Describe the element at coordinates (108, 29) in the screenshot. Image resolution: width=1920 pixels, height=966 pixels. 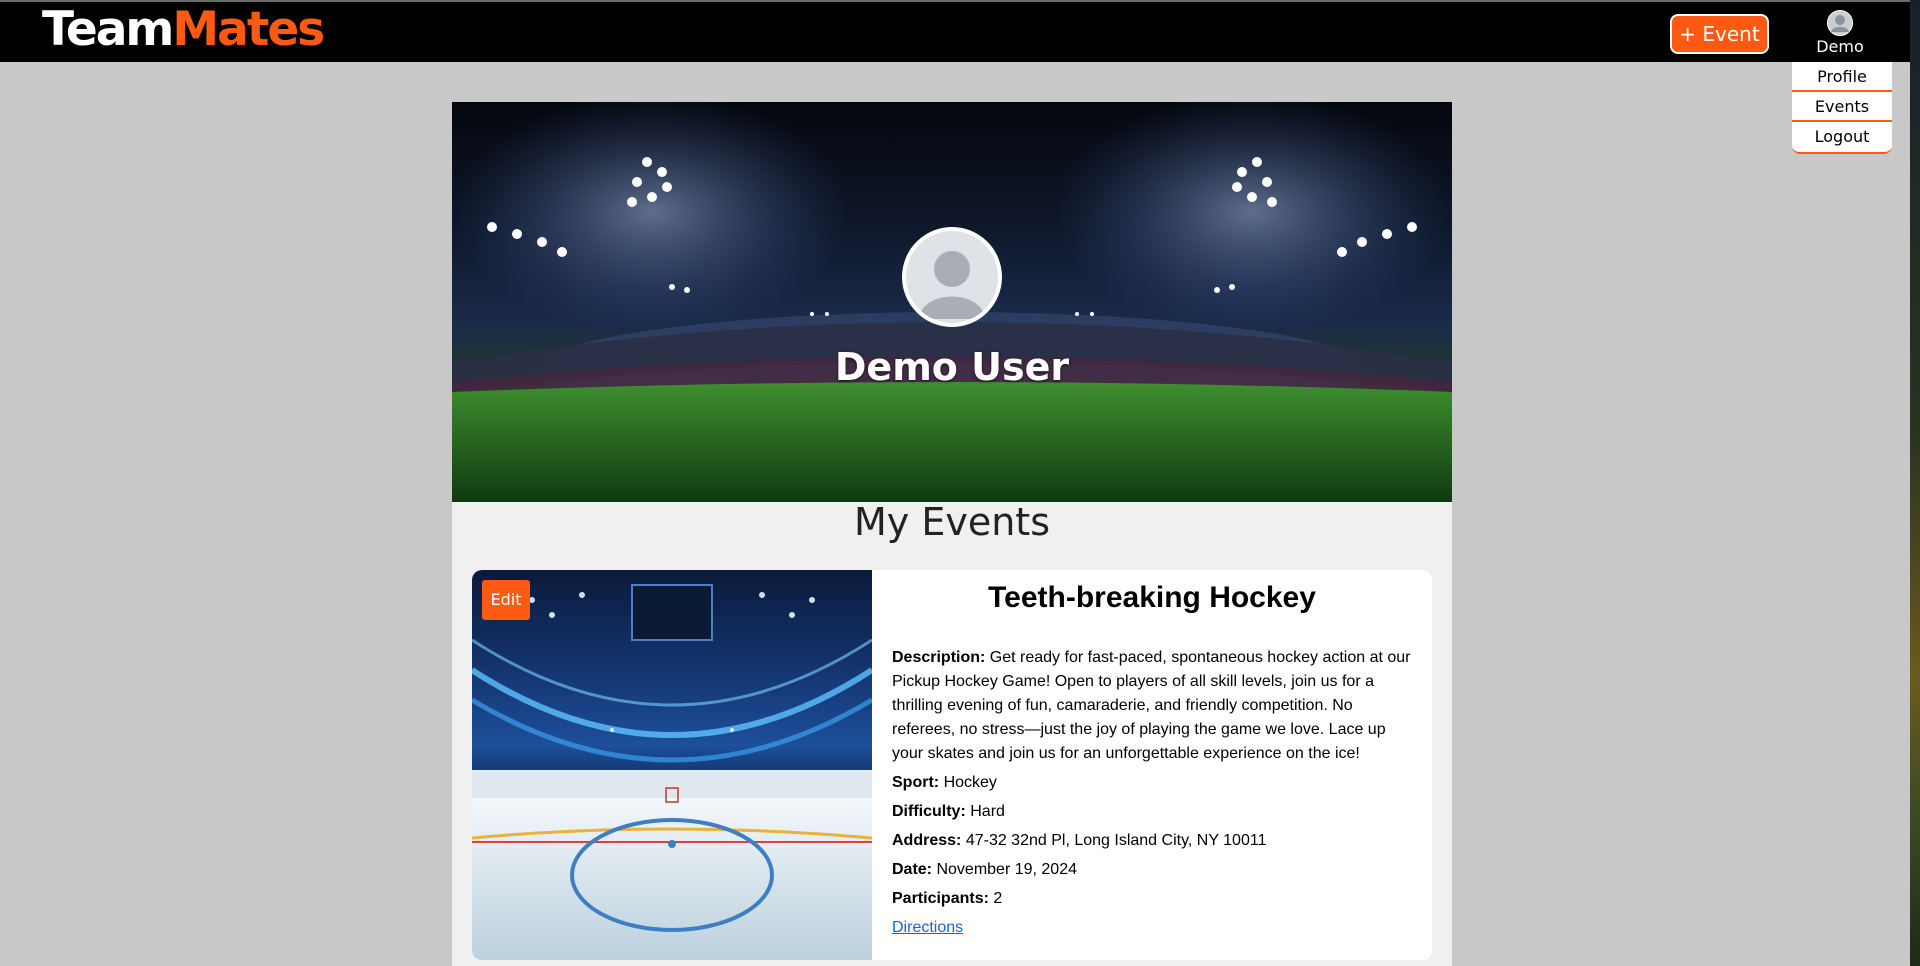
I see `logo-team-text: Team` at that location.